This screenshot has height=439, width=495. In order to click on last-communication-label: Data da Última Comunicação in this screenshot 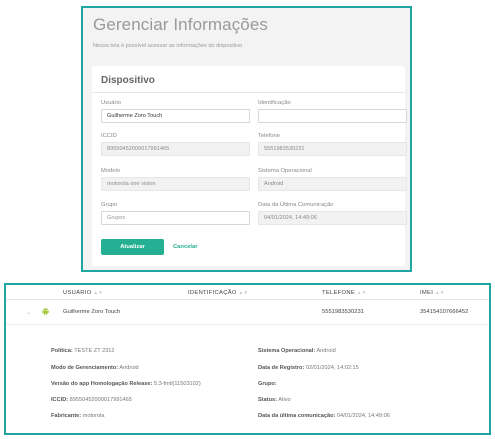, I will do `click(296, 205)`.